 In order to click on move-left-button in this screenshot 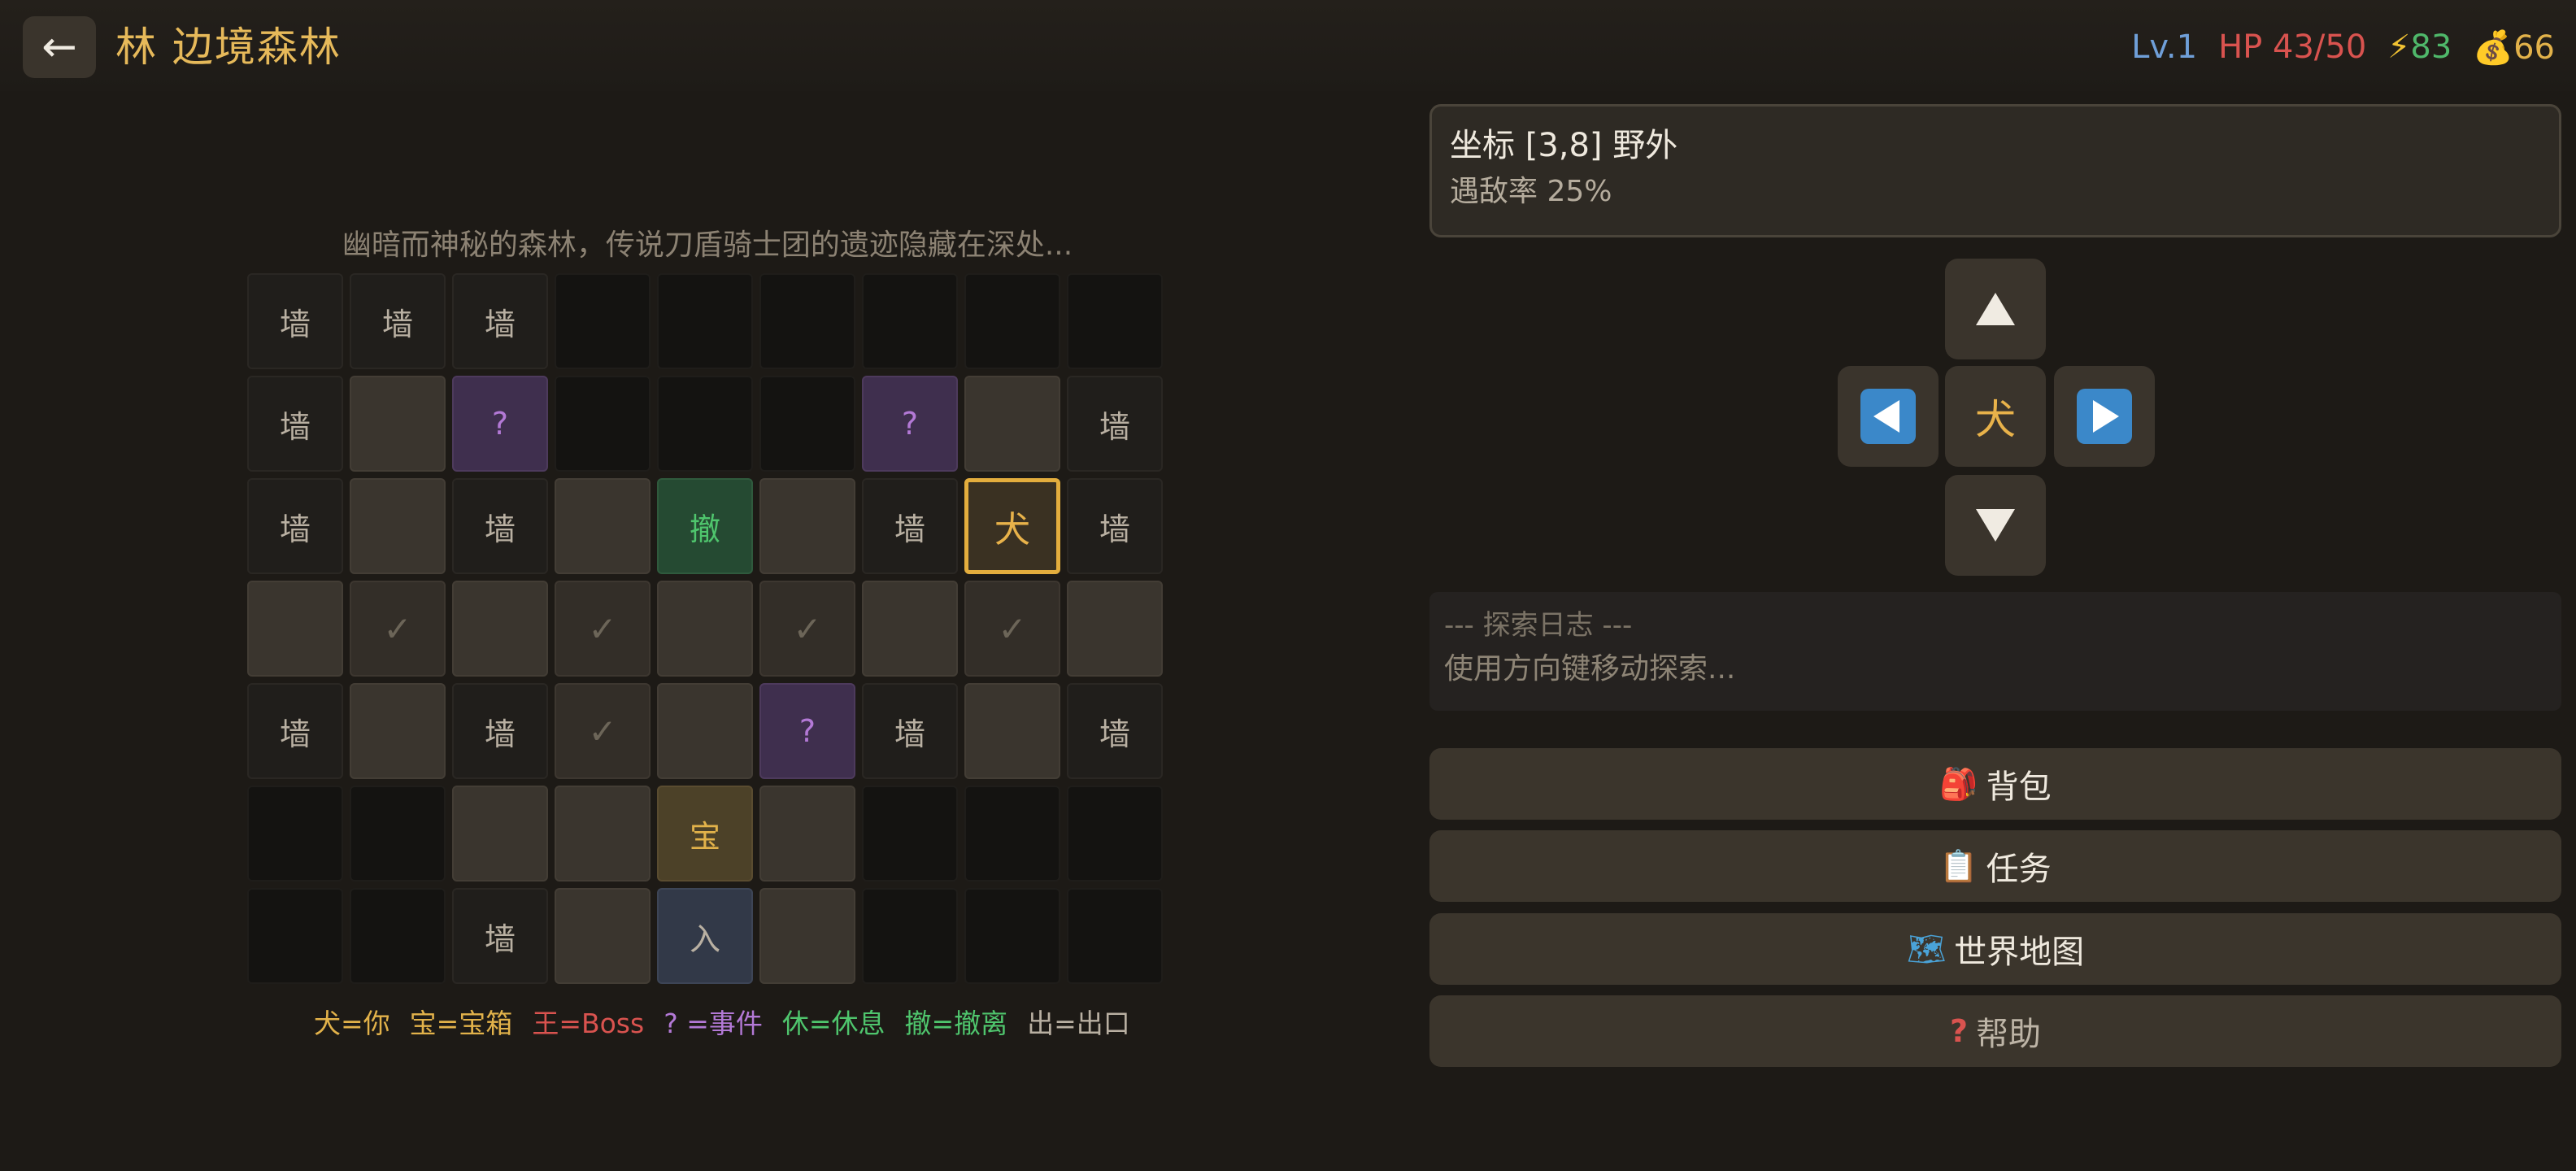, I will do `click(1889, 416)`.